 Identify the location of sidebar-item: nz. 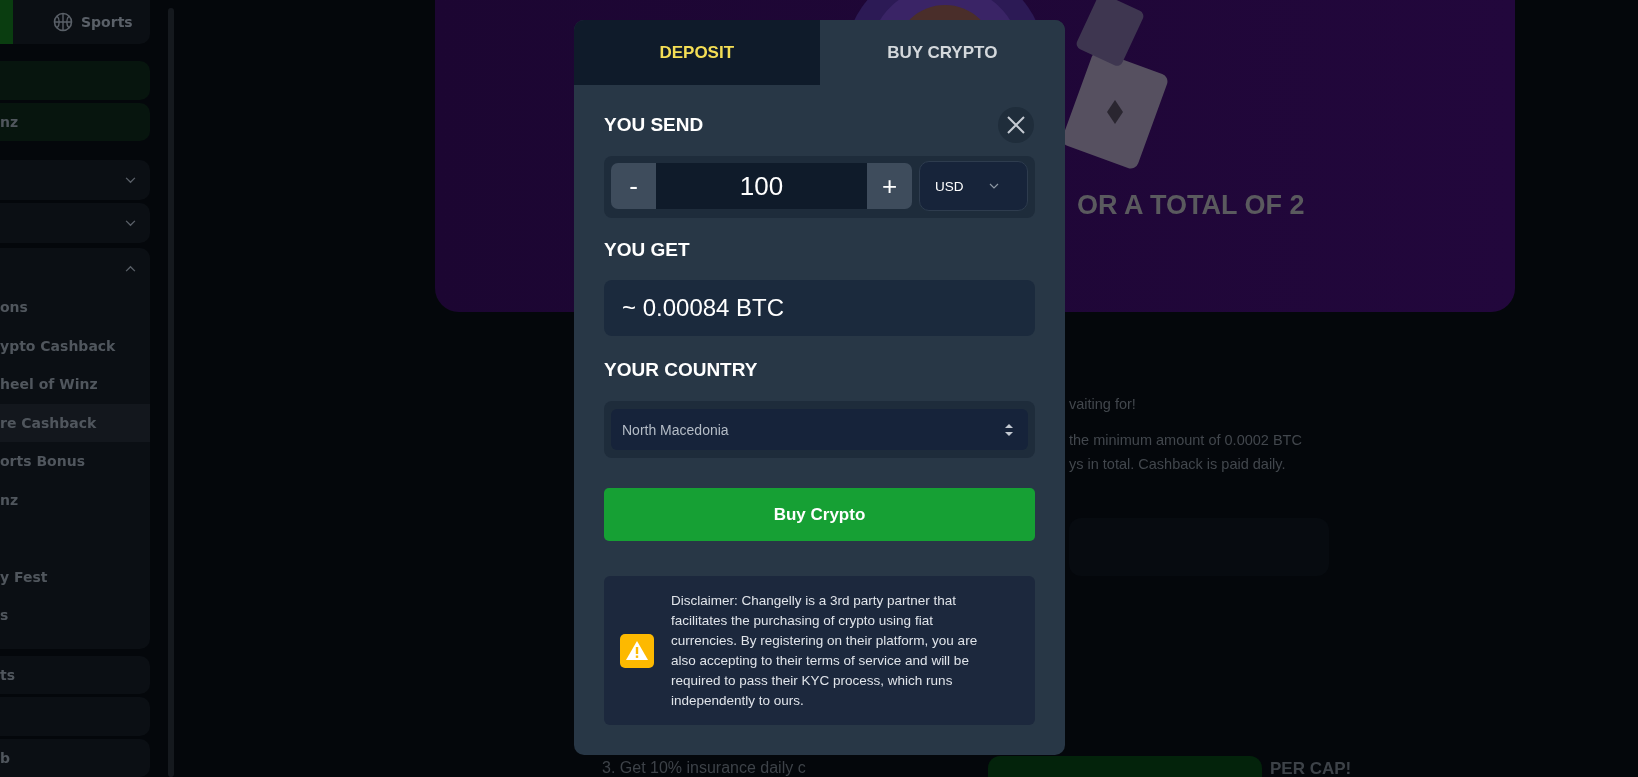
(75, 122).